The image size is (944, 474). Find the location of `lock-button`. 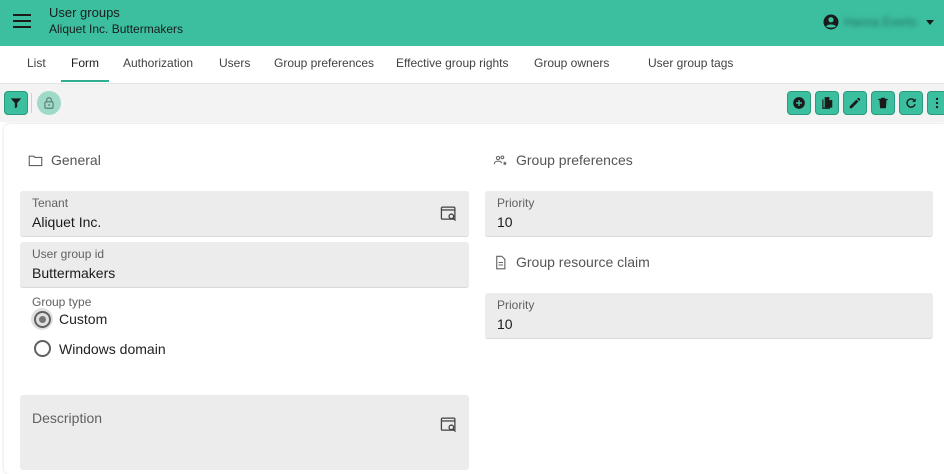

lock-button is located at coordinates (49, 103).